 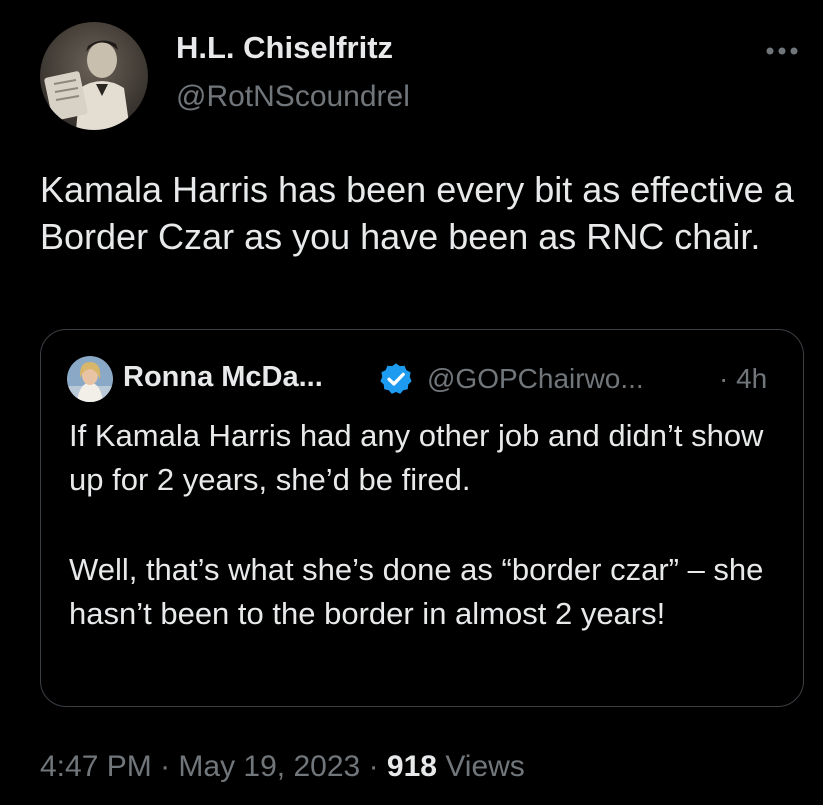 I want to click on quoted-tweet-timestamp: · 4h, so click(x=743, y=379).